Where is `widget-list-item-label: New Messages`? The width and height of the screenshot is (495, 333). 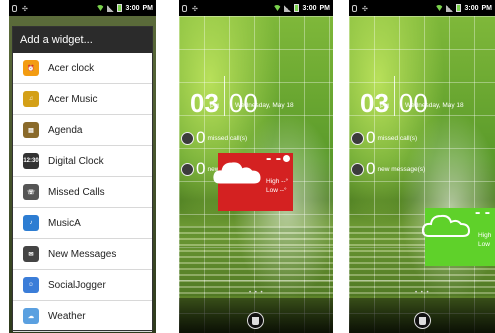
widget-list-item-label: New Messages is located at coordinates (82, 254).